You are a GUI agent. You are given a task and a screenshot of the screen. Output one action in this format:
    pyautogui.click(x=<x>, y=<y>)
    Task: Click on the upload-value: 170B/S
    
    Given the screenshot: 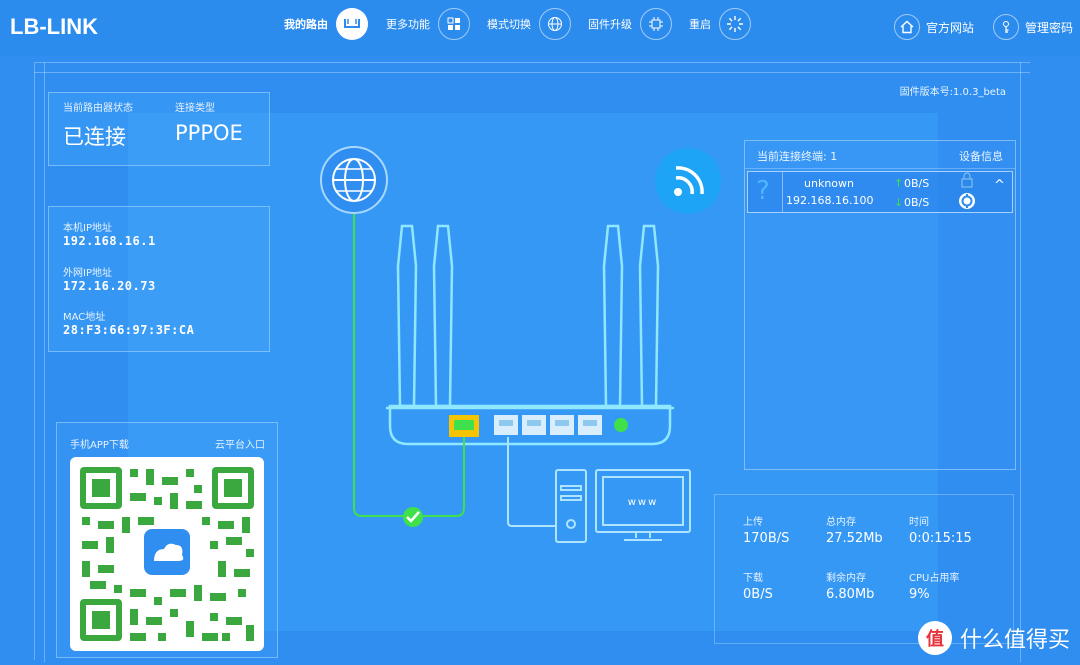 What is the action you would take?
    pyautogui.click(x=766, y=538)
    